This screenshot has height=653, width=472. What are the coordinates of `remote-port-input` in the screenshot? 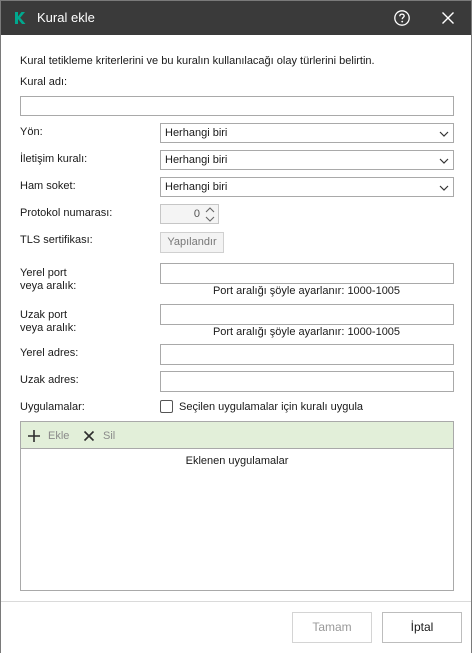 It's located at (307, 314).